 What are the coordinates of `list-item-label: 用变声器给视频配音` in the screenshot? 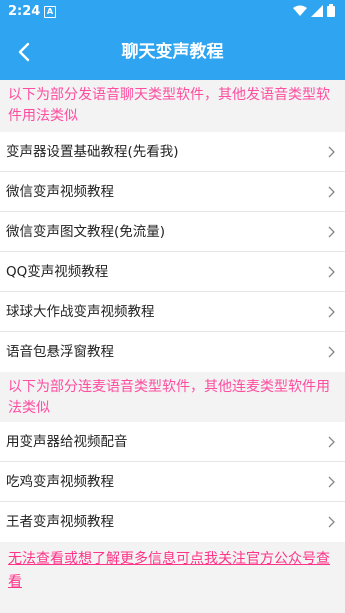 It's located at (67, 442).